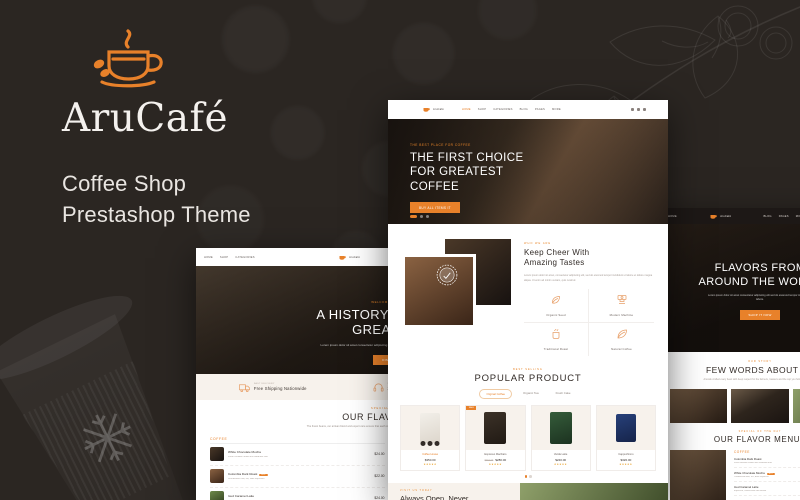 This screenshot has height=500, width=800. I want to click on nav-links: HOME SHOP CATEGORIES BLOG PAGES MORE, so click(511, 109).